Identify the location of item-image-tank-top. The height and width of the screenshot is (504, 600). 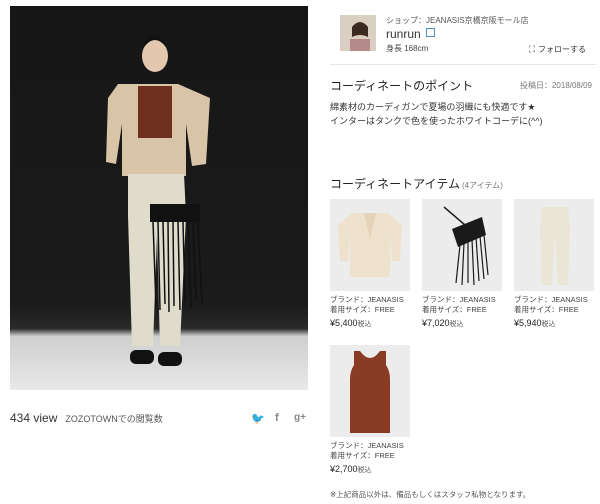
(370, 391).